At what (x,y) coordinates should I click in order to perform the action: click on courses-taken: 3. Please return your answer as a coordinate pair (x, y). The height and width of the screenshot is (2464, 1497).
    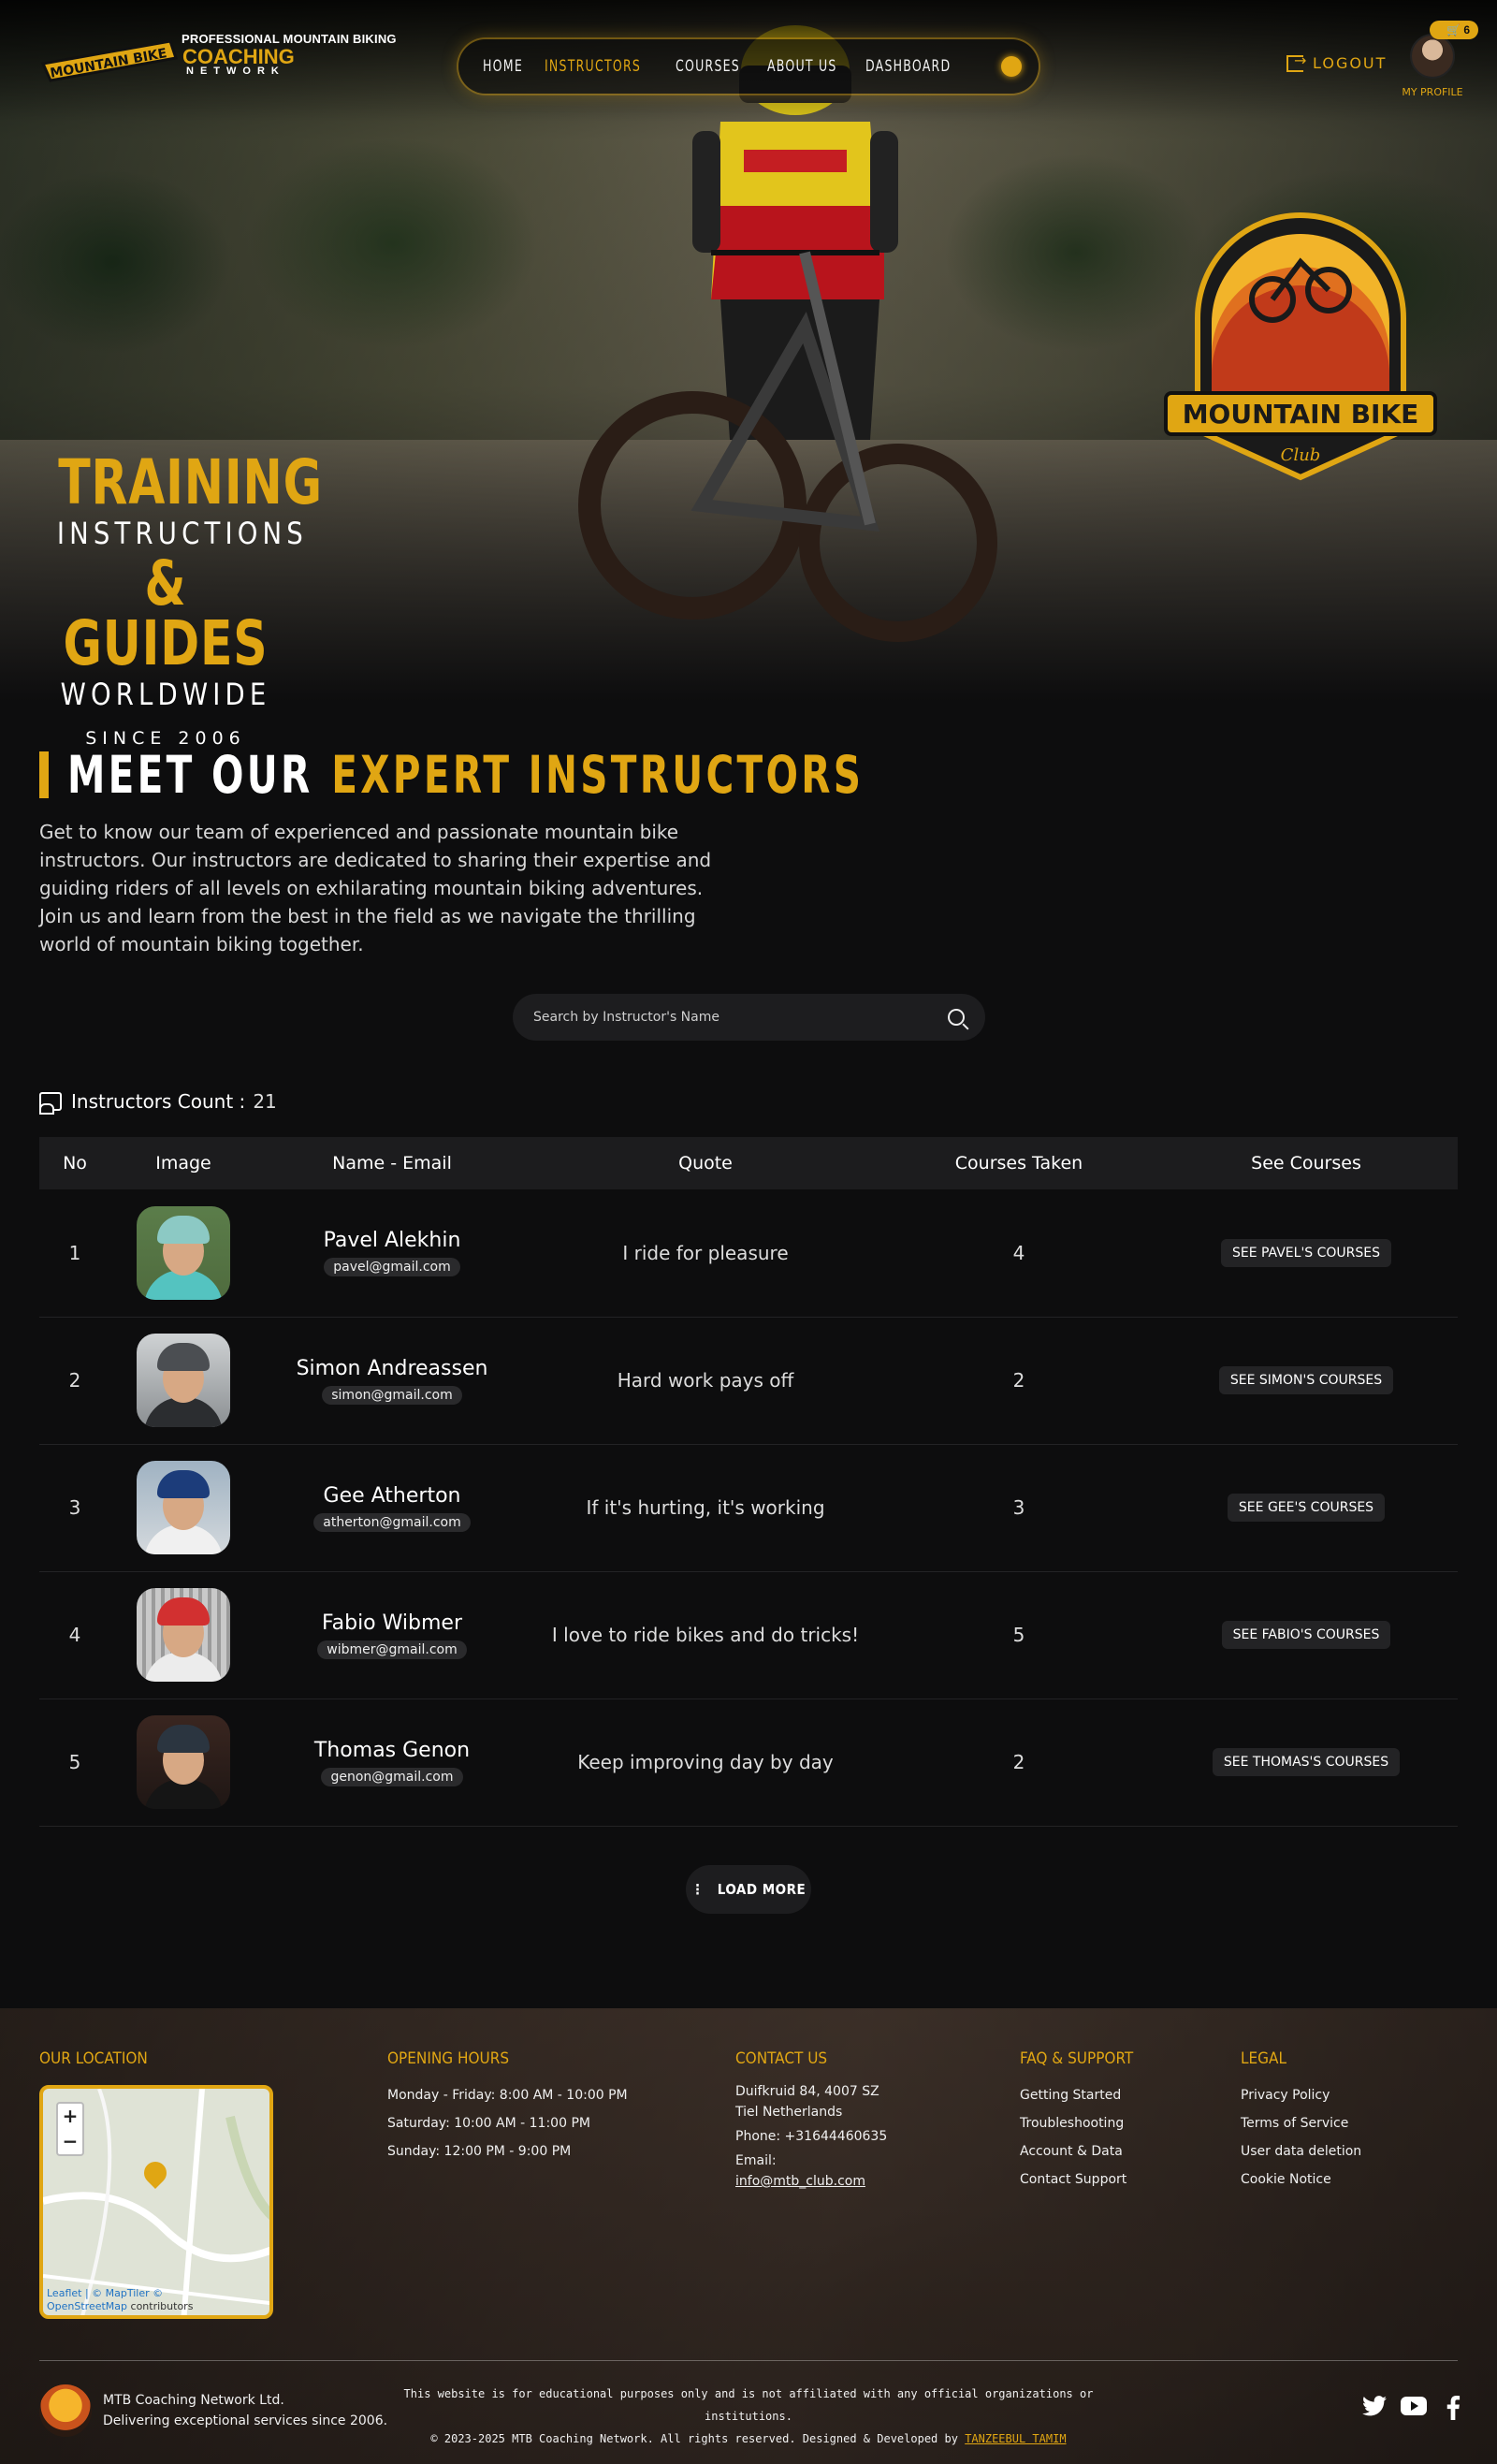
    Looking at the image, I should click on (1019, 1507).